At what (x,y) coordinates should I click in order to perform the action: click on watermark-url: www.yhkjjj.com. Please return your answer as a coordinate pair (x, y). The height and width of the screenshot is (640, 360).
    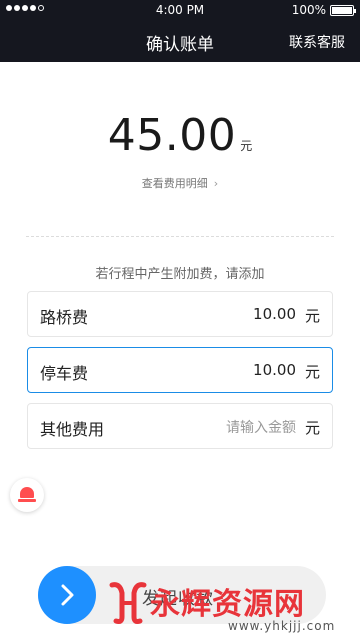
    Looking at the image, I should click on (282, 626).